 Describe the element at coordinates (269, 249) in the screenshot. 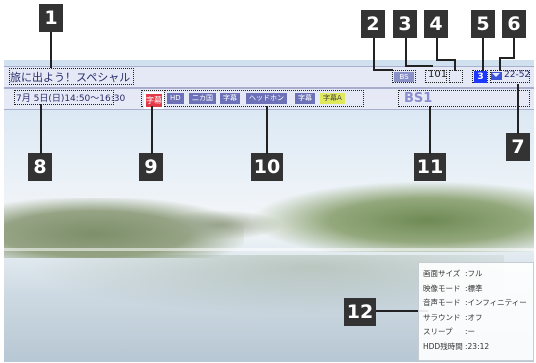

I see `water-glint` at that location.